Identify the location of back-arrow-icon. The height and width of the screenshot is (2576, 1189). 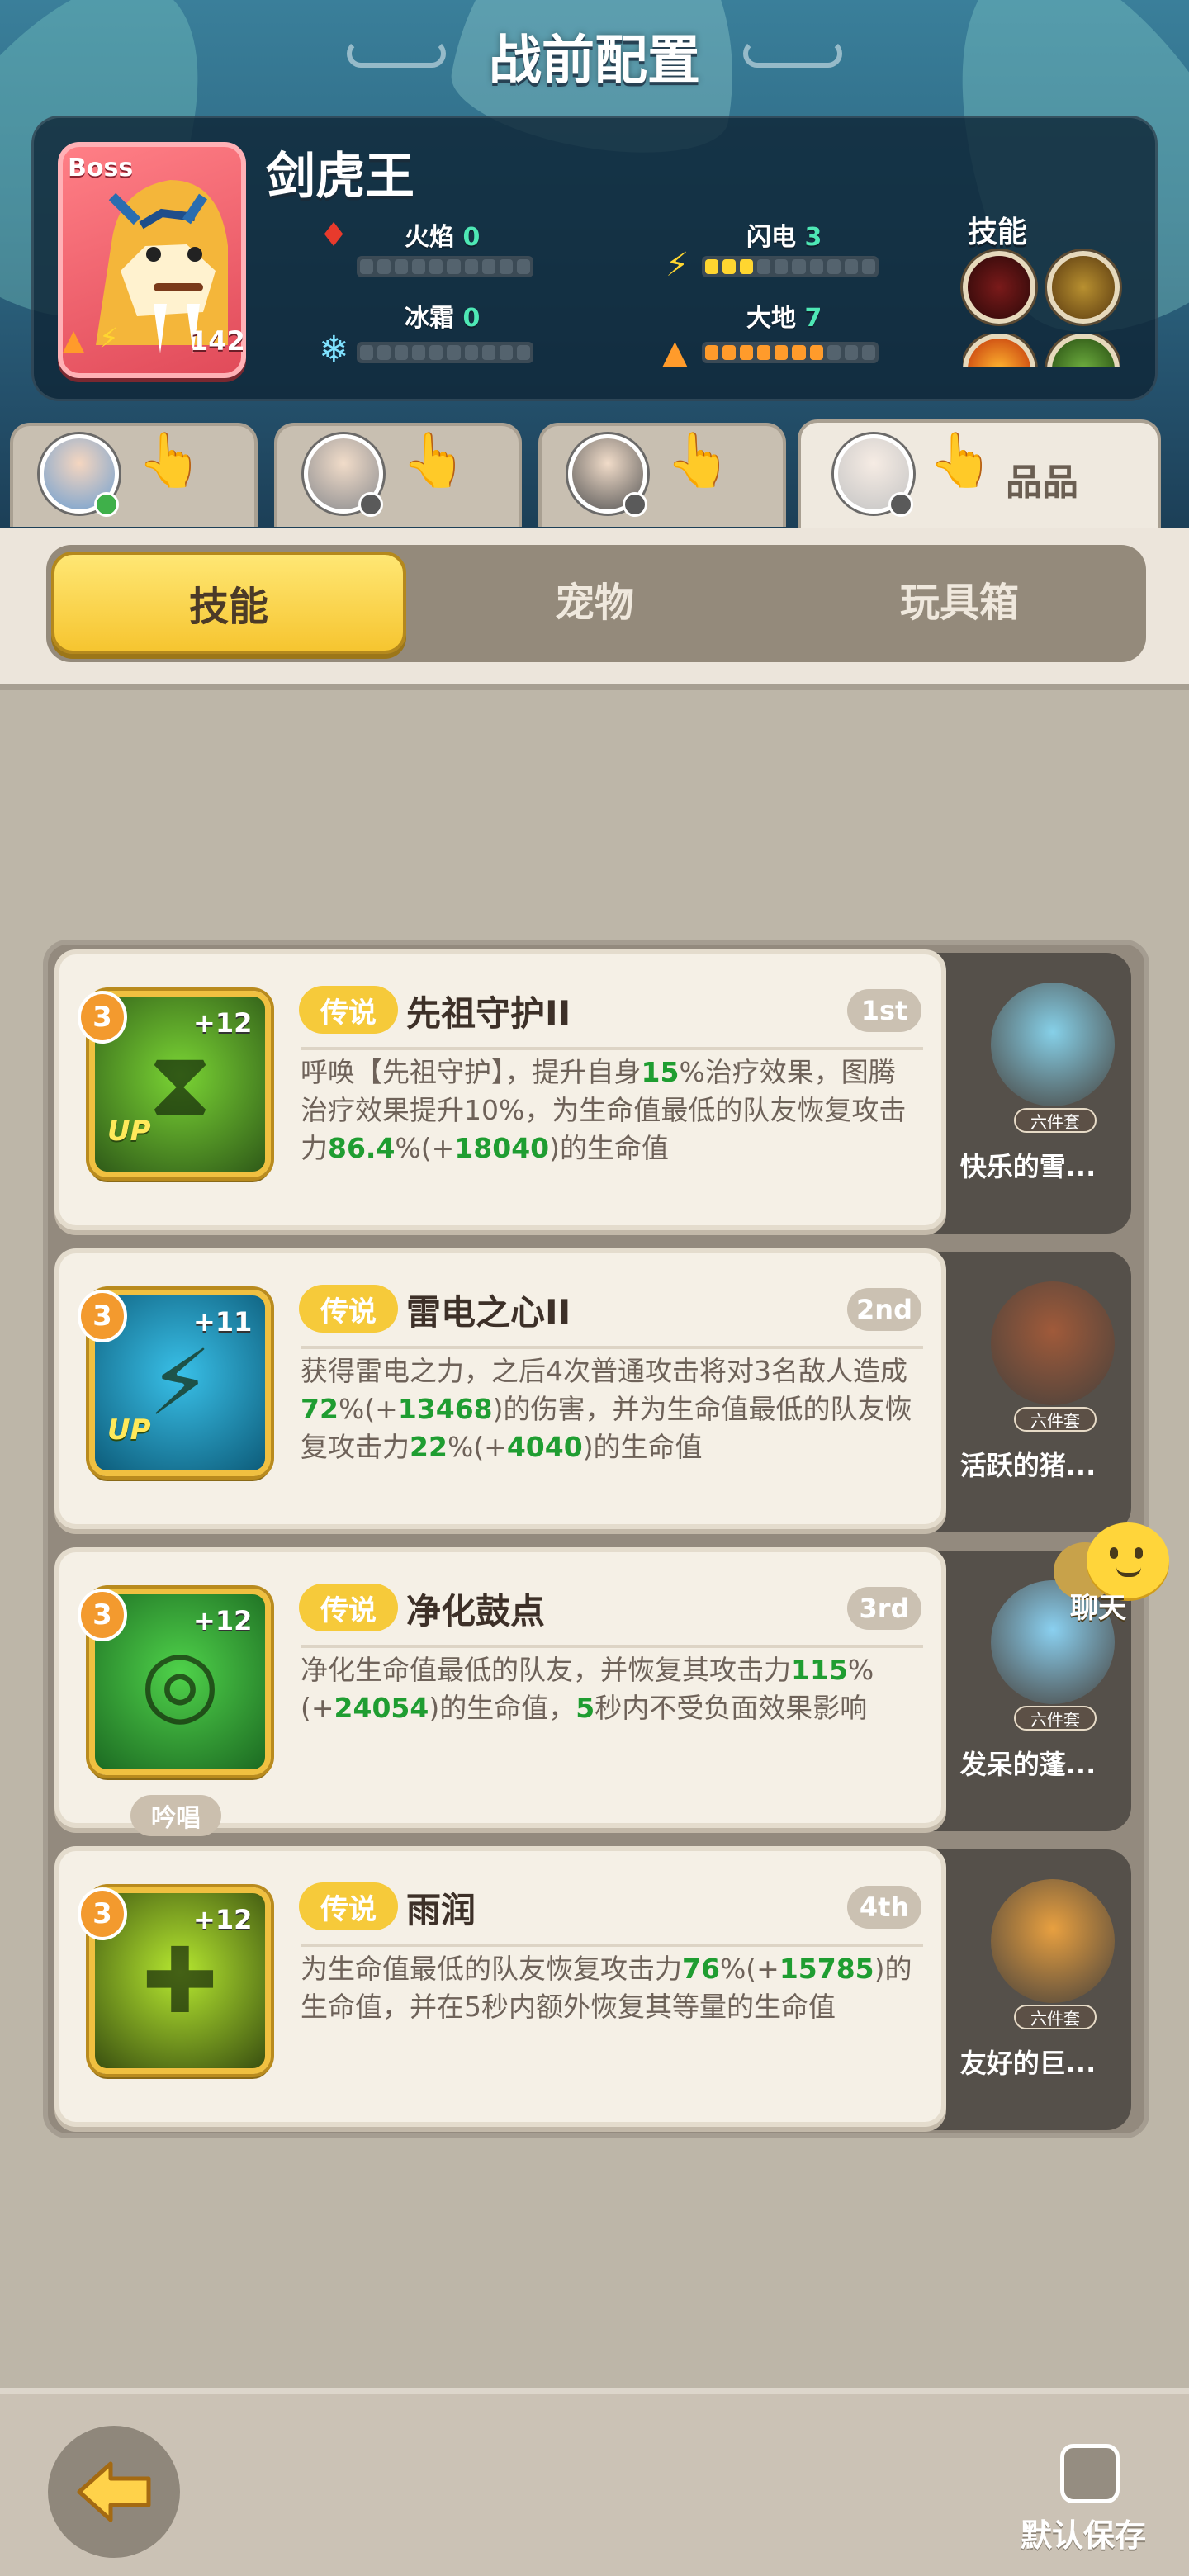
(114, 2491).